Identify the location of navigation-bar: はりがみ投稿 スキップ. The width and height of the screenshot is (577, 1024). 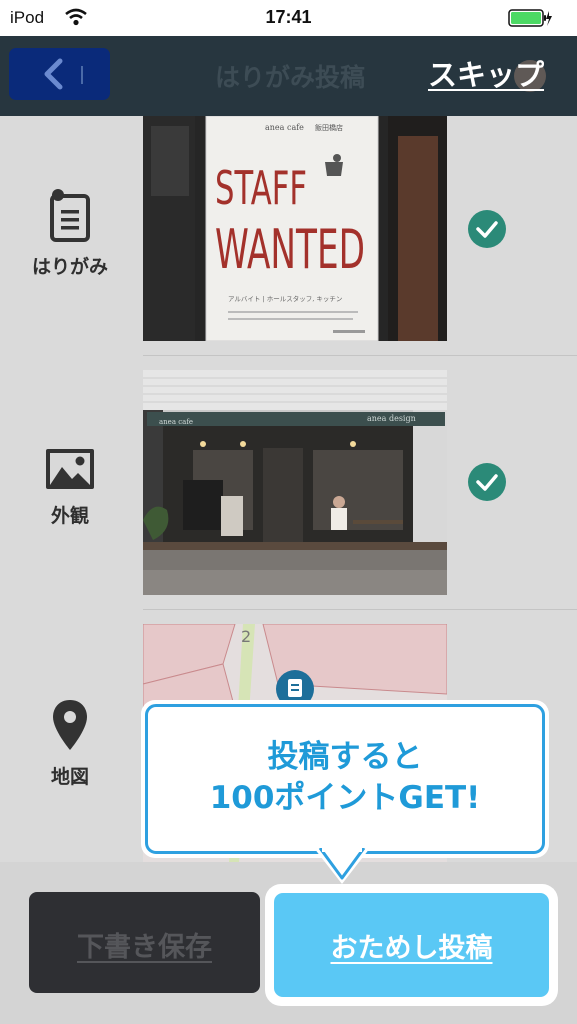
(288, 76).